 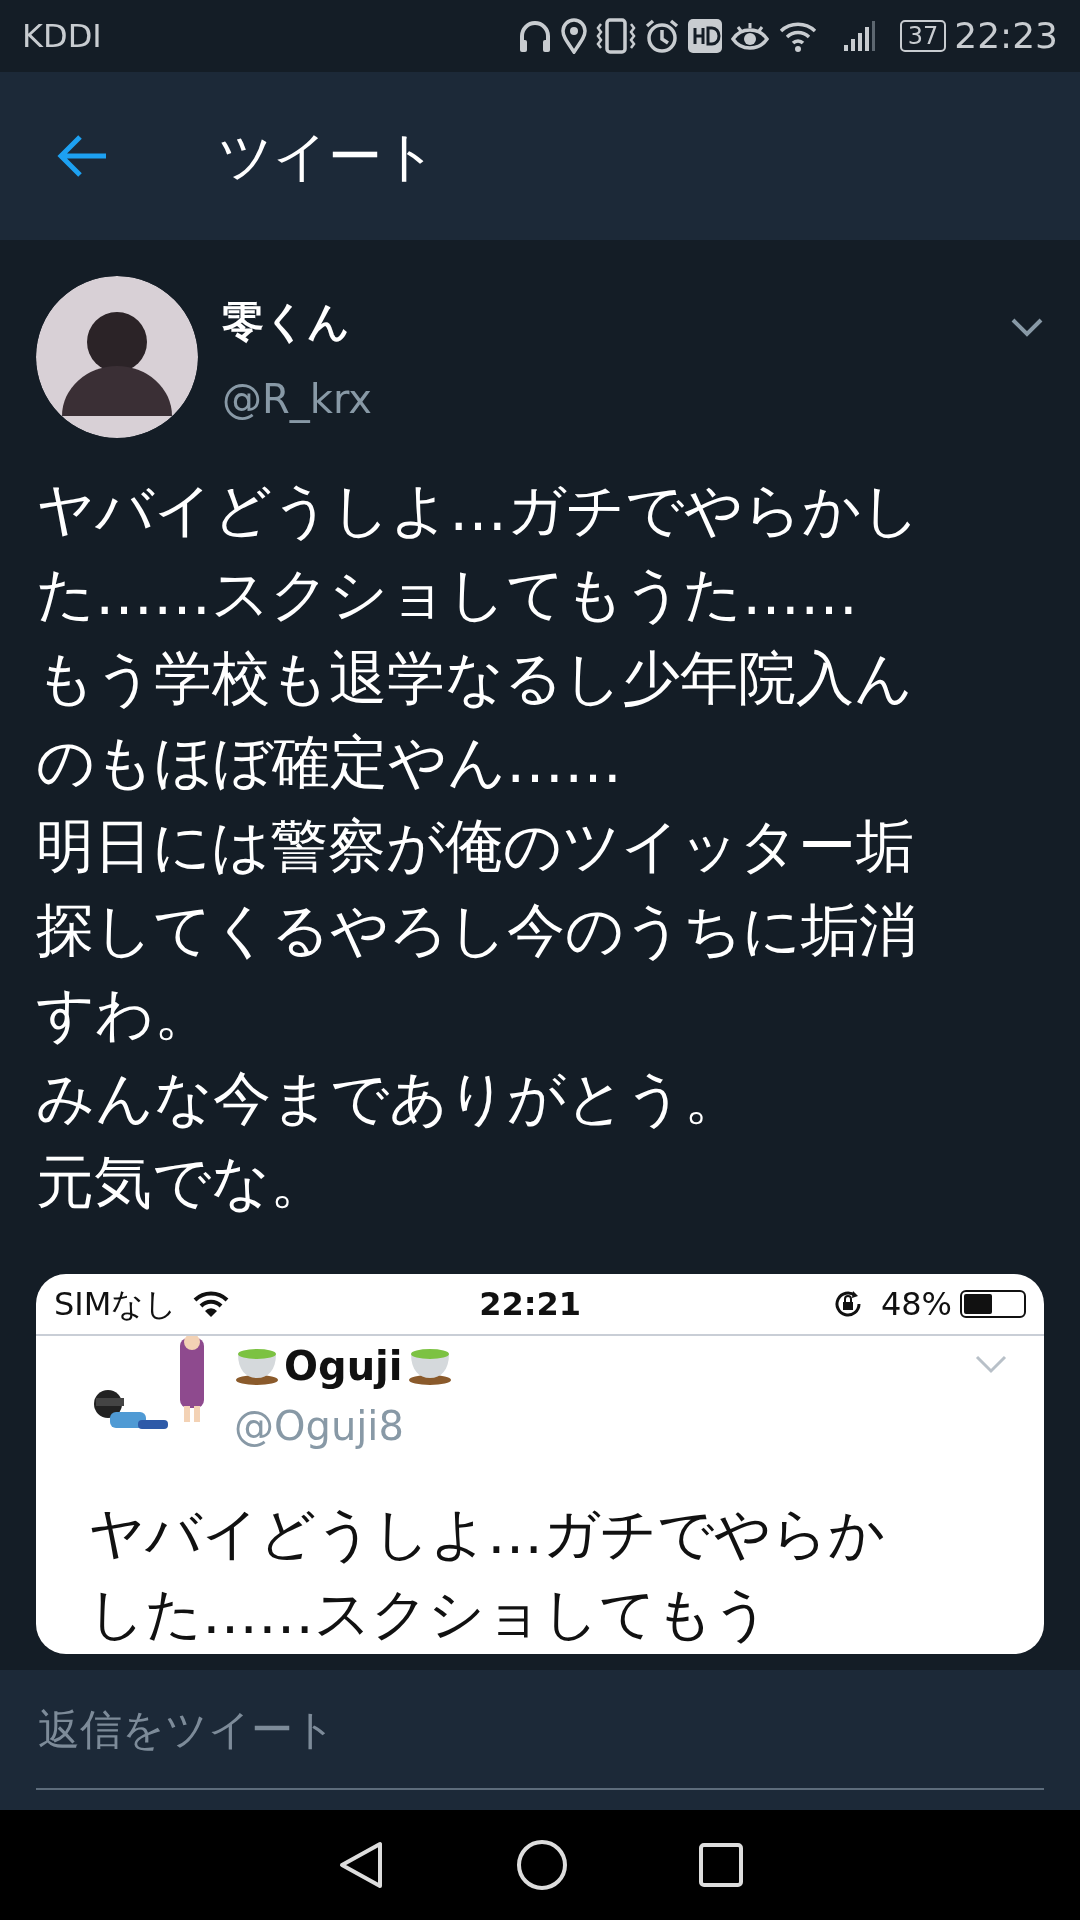 What do you see at coordinates (1006, 36) in the screenshot?
I see `clock-time: 22:23` at bounding box center [1006, 36].